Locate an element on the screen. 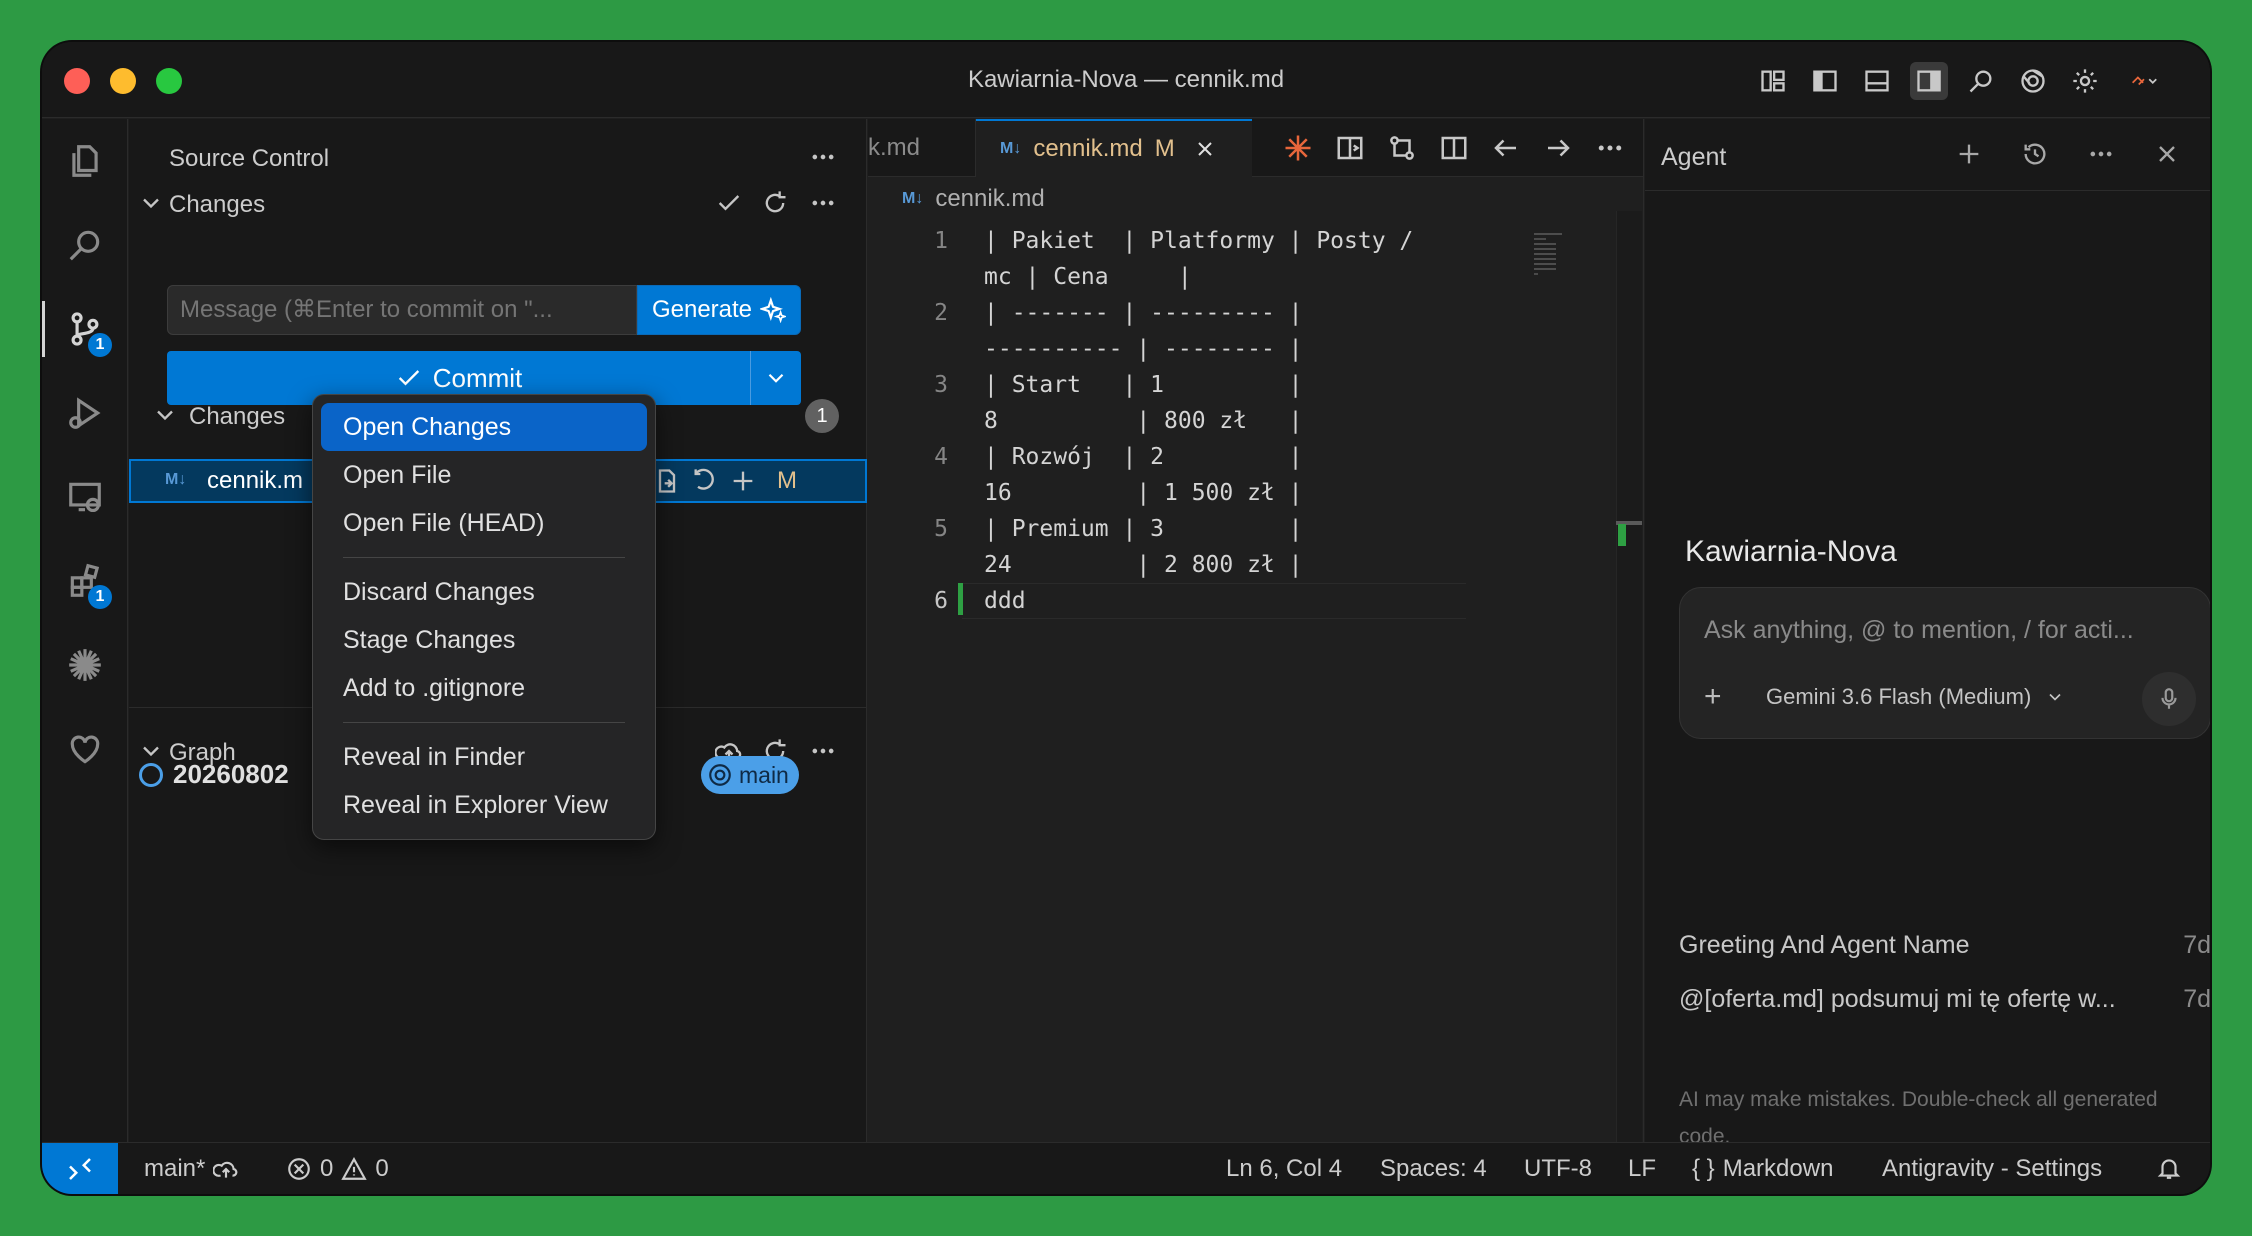  problems-indicator: 0 0 is located at coordinates (337, 1169).